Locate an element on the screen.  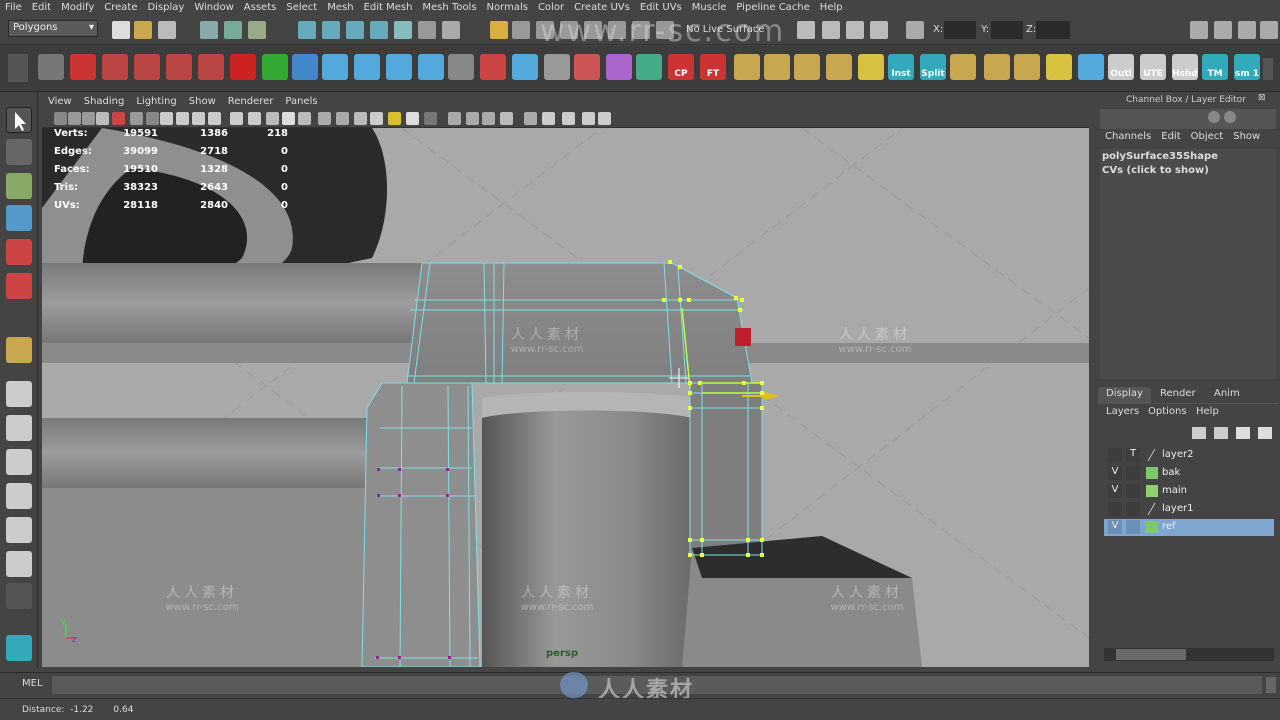
layer-visibility-toggle: V is located at coordinates (1115, 491).